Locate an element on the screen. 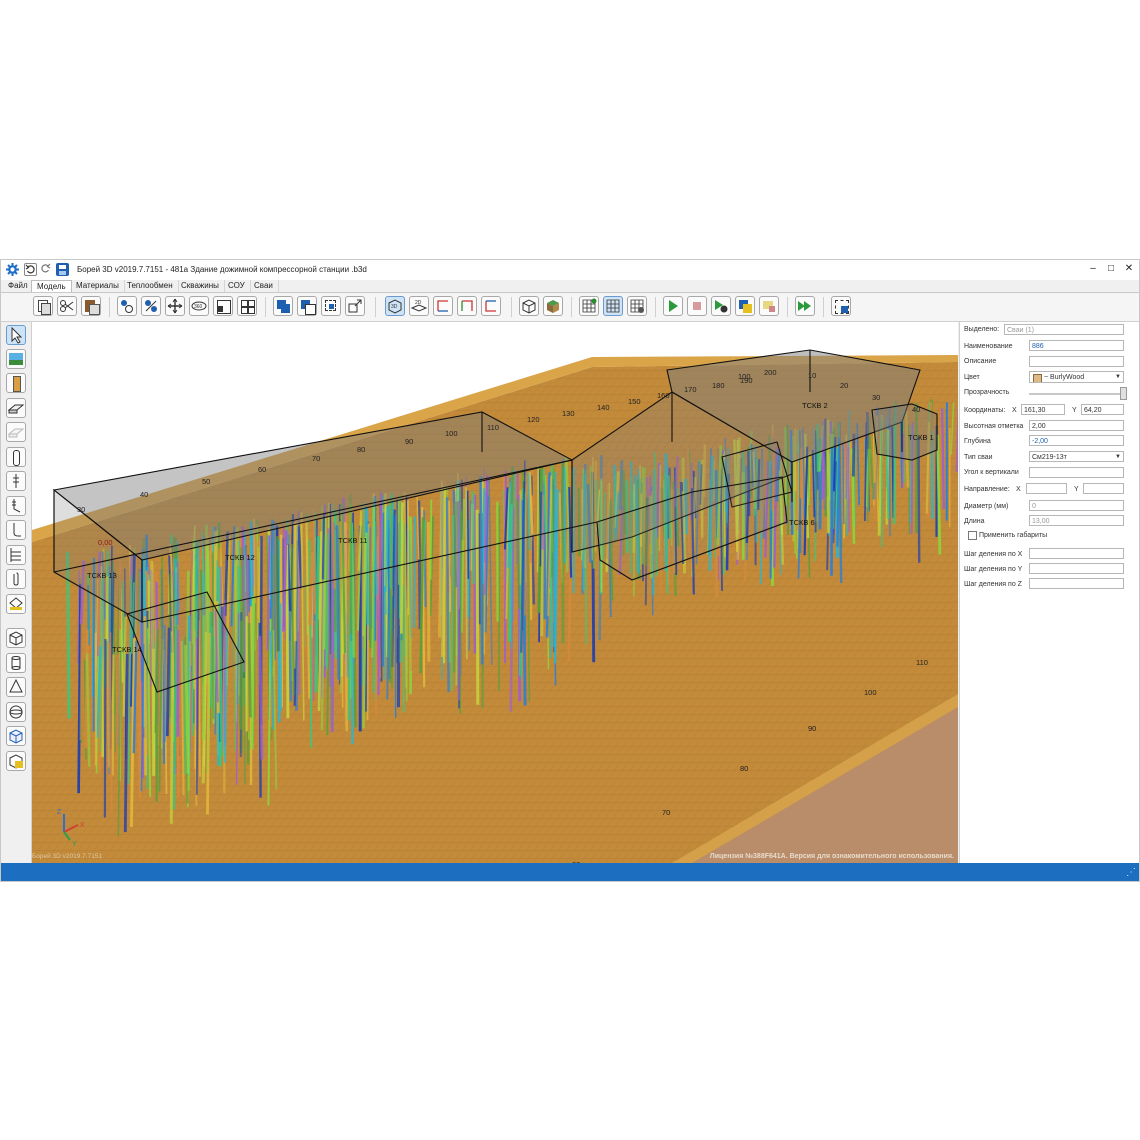 This screenshot has height=1140, width=1140. grid-label: 100 is located at coordinates (870, 692).